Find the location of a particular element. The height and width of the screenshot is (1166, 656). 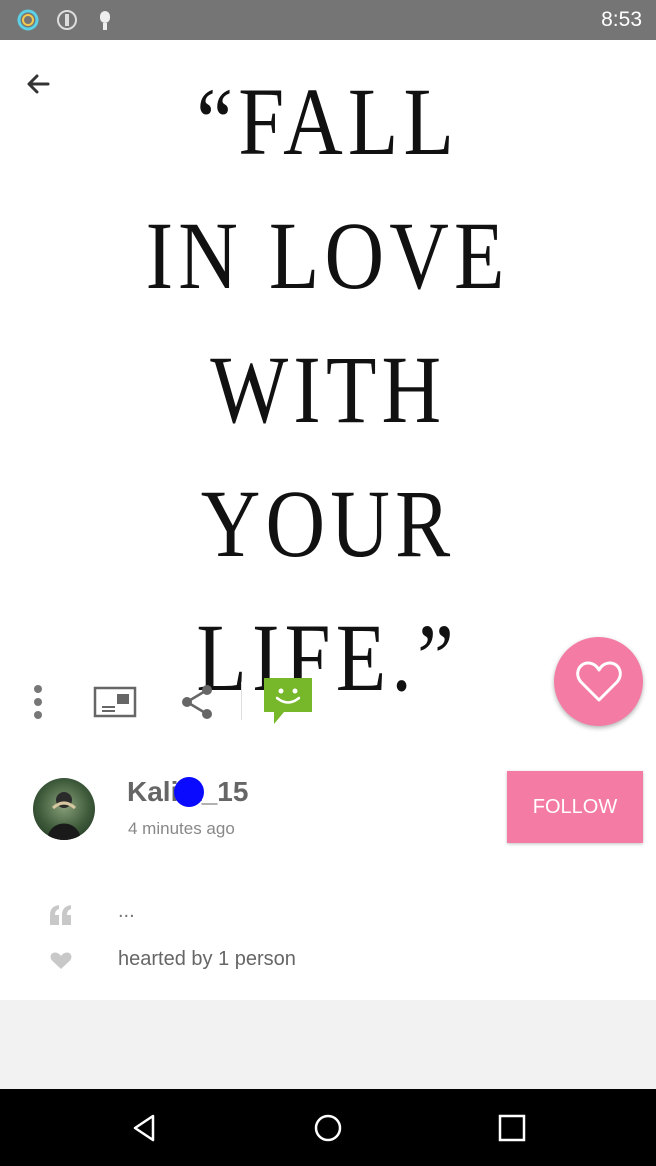

touch-indicator is located at coordinates (189, 792).